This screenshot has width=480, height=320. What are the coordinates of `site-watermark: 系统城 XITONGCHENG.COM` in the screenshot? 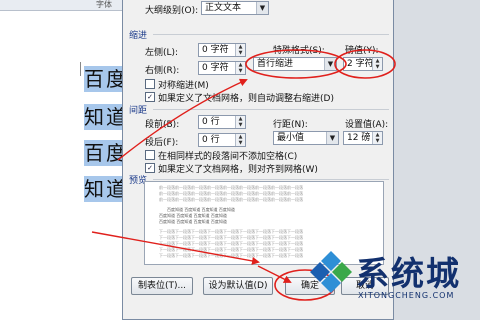 It's located at (392, 279).